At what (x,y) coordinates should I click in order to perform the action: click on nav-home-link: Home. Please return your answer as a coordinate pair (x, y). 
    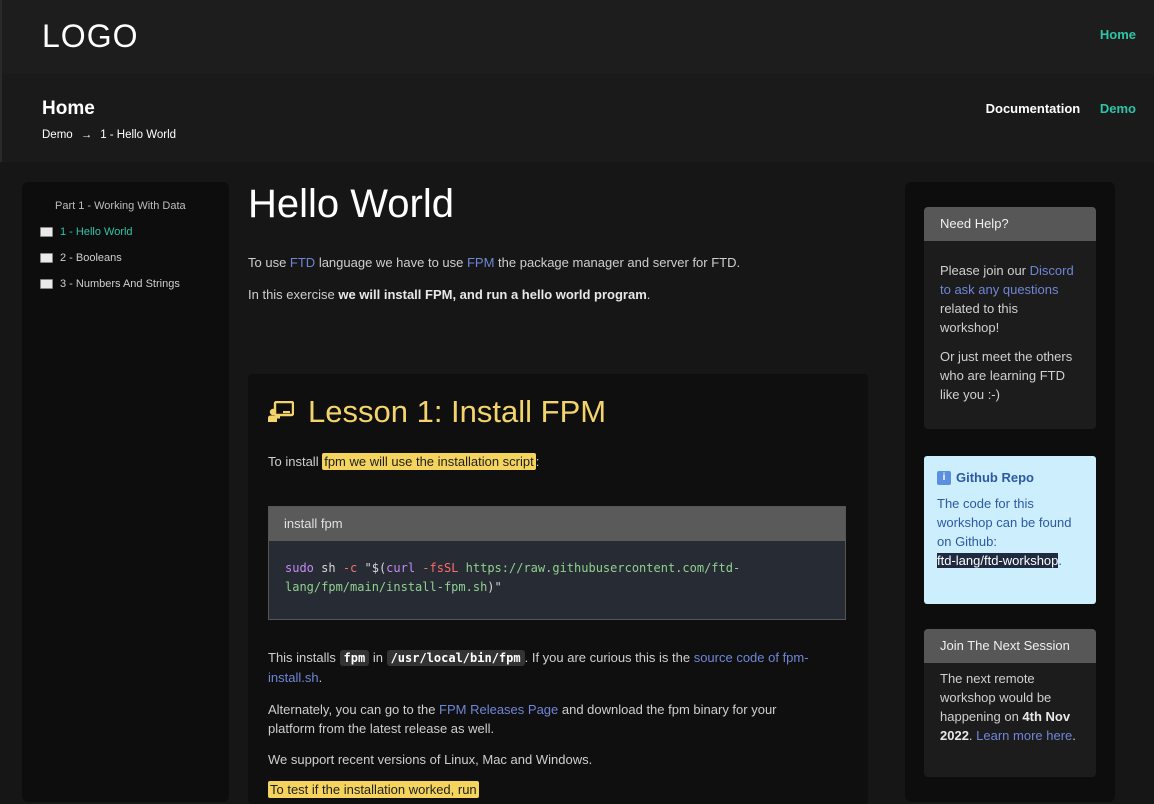
    Looking at the image, I should click on (1118, 34).